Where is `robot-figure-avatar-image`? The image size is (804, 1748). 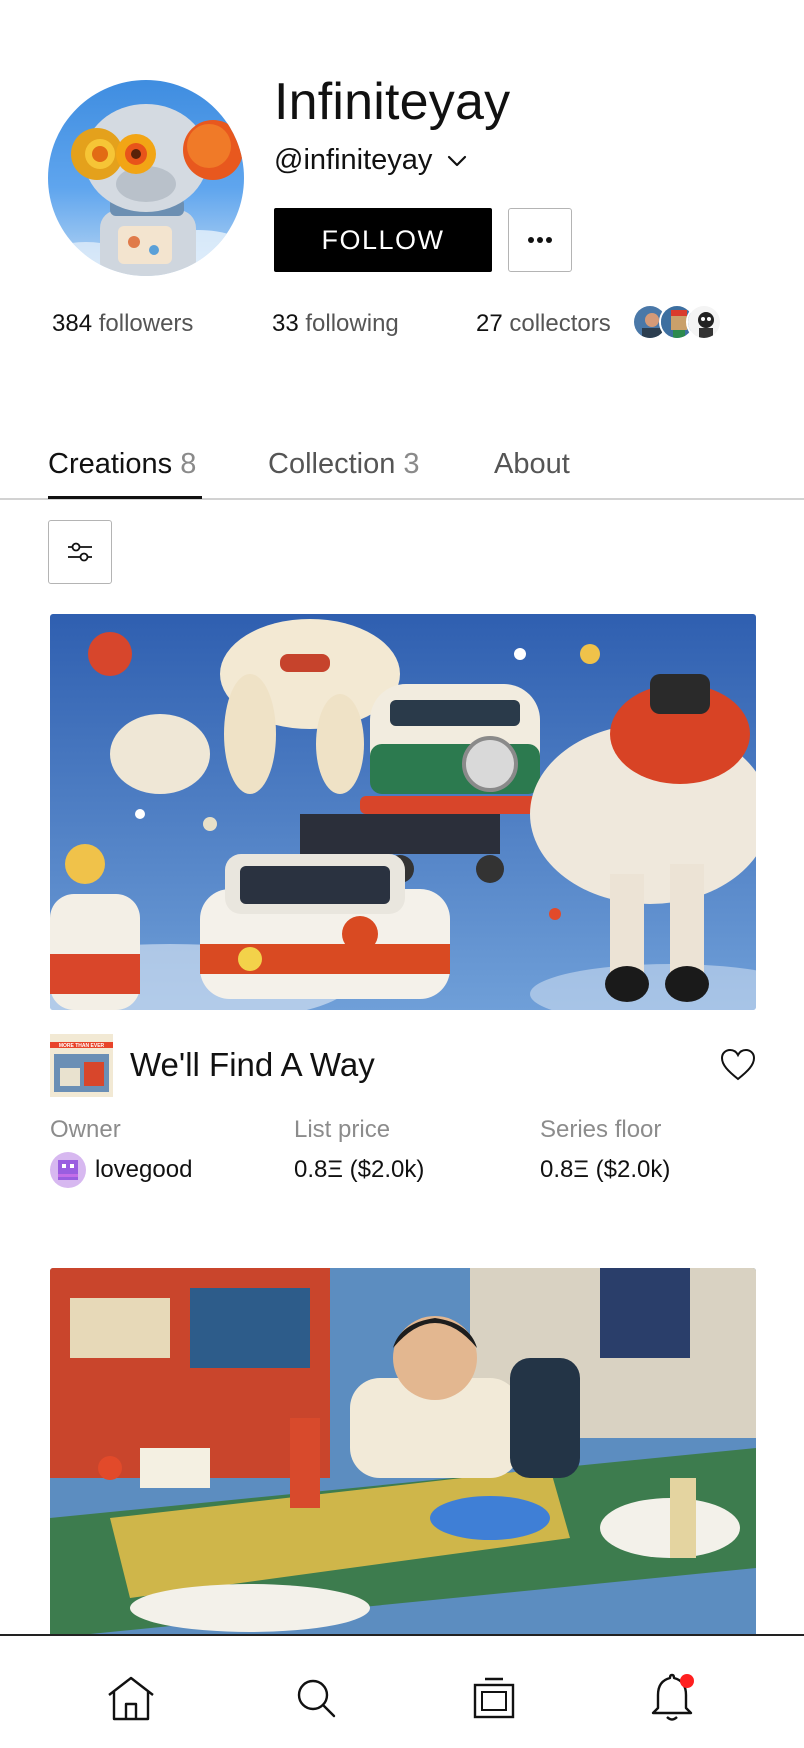 robot-figure-avatar-image is located at coordinates (146, 190).